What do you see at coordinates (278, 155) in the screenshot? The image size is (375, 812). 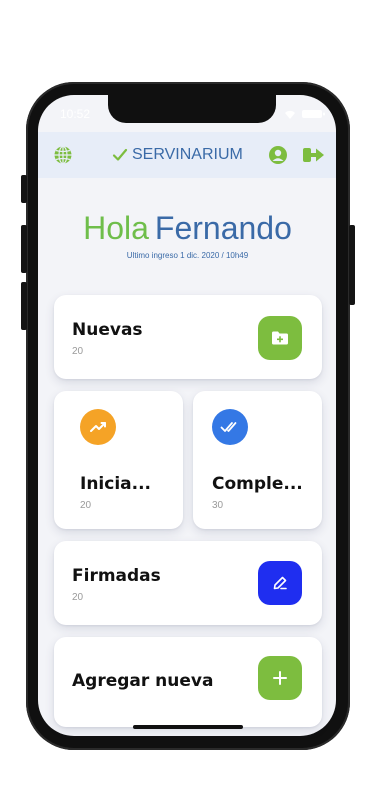 I see `user-icon` at bounding box center [278, 155].